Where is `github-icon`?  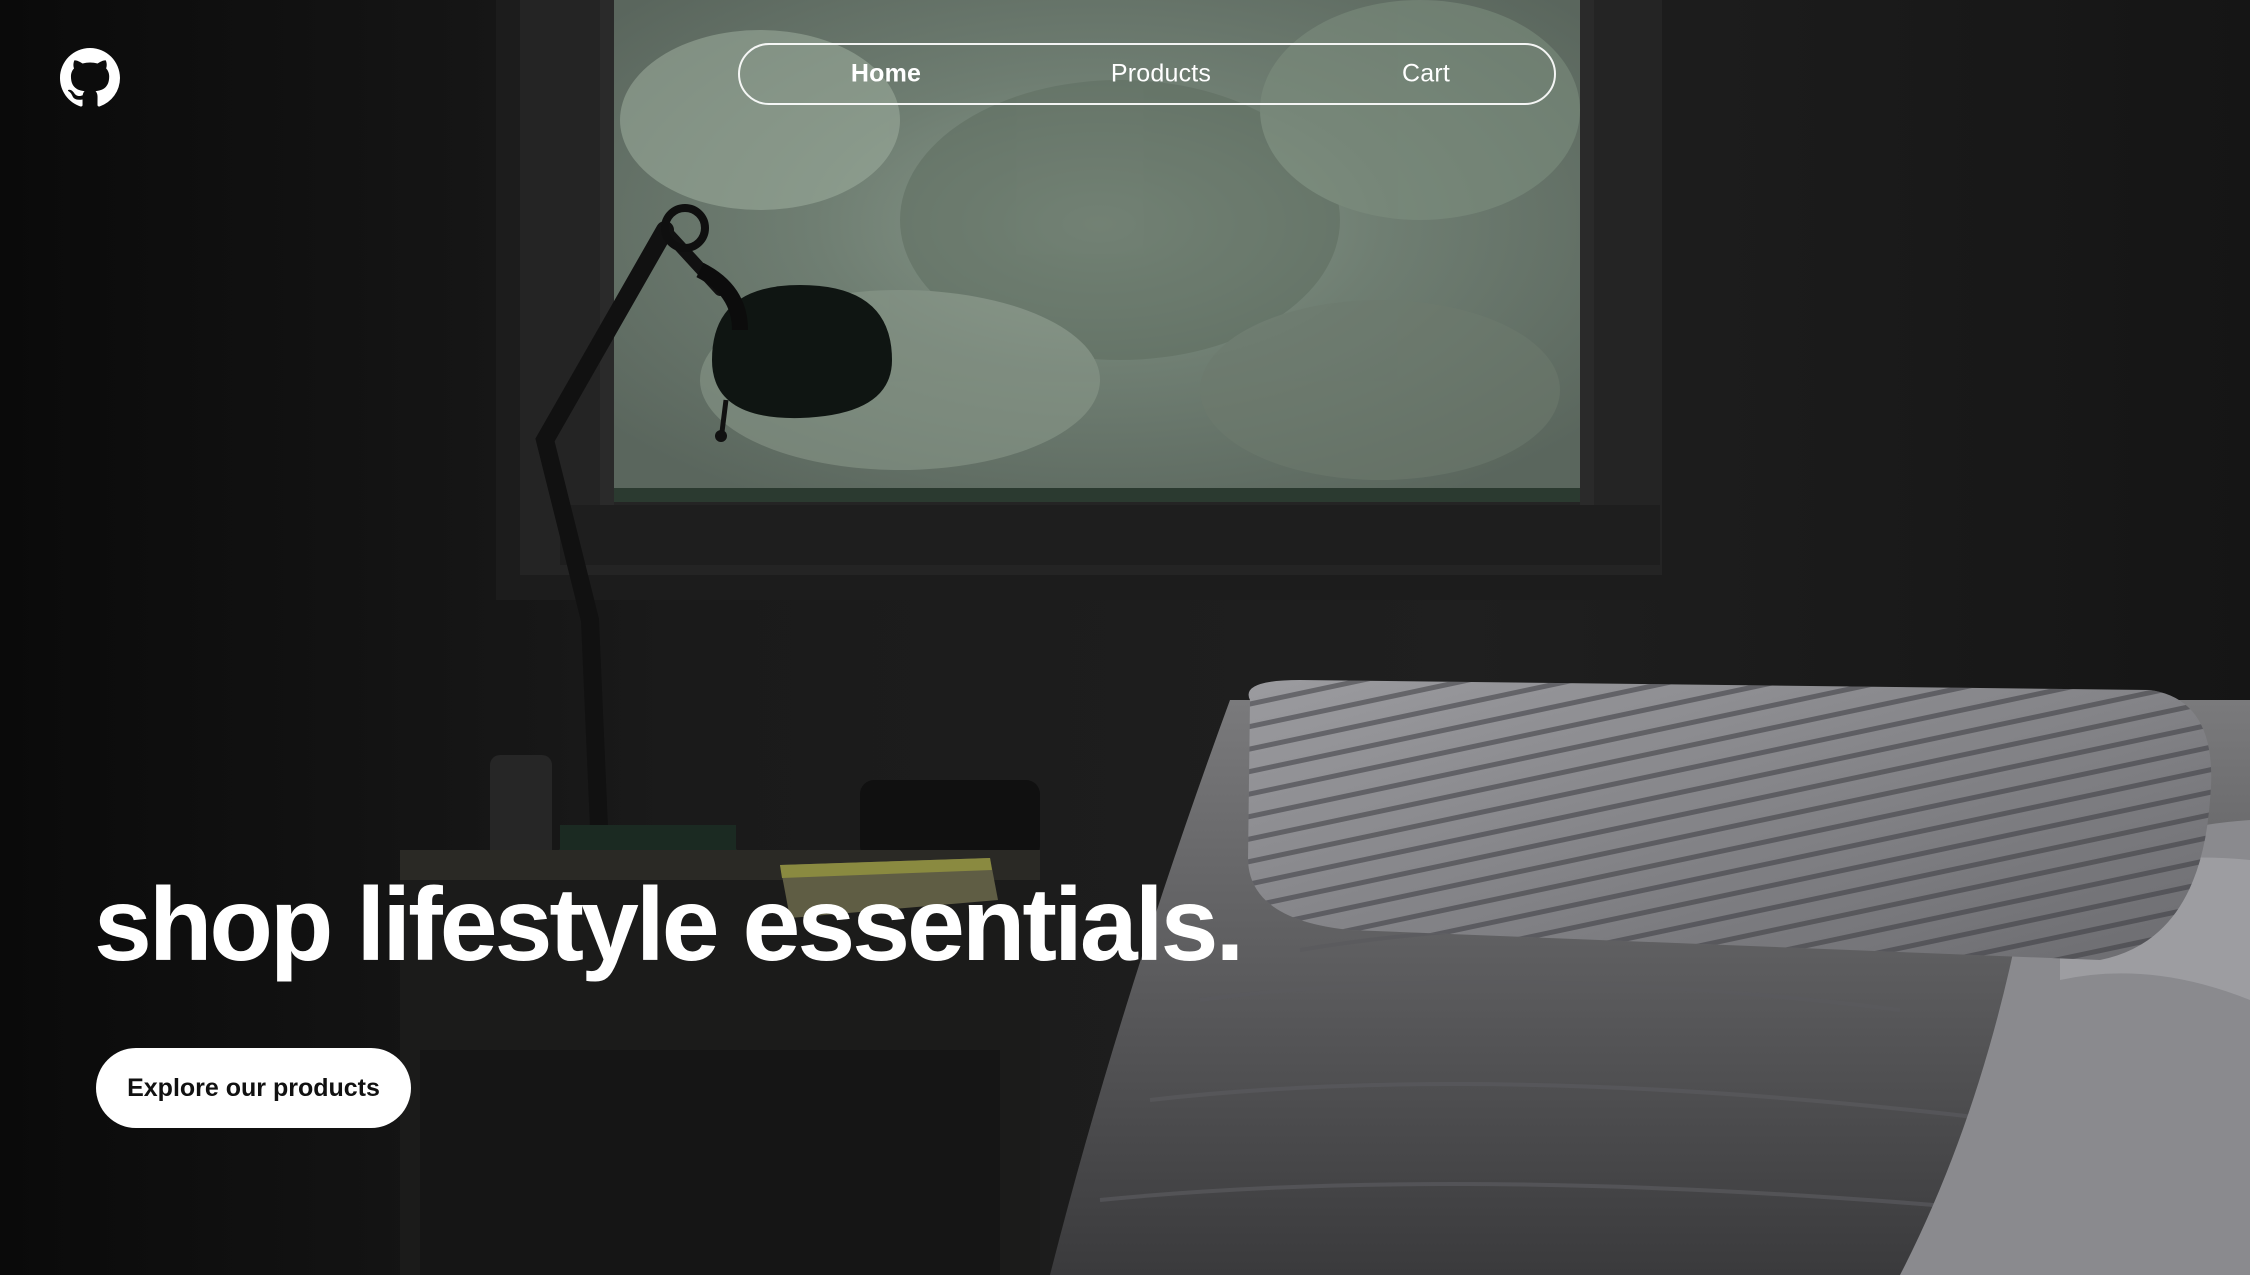 github-icon is located at coordinates (90, 78).